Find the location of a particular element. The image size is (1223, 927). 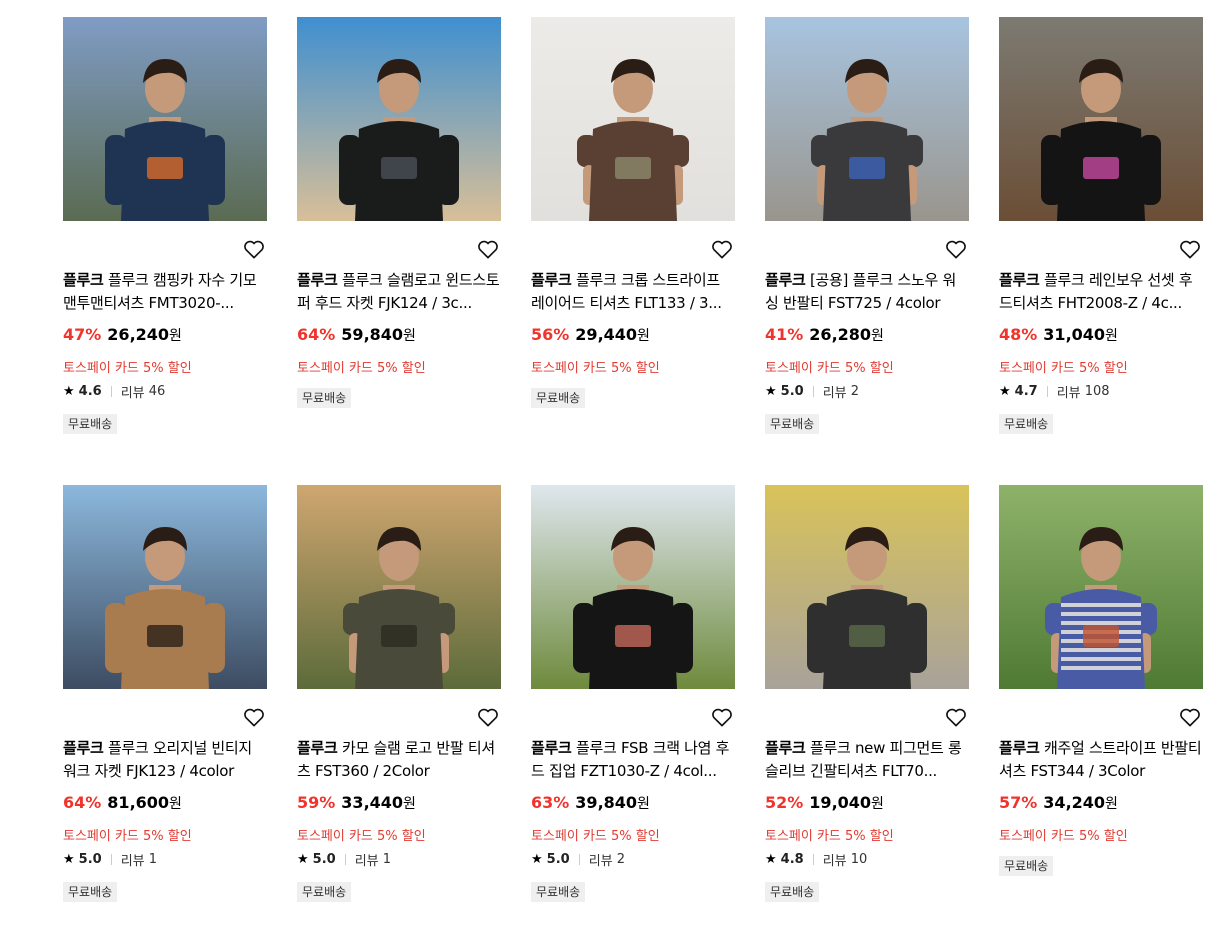

product-title: 플루크 캐주얼 스트라이프 반팔티셔츠 FST344 / 3Color is located at coordinates (1101, 760).